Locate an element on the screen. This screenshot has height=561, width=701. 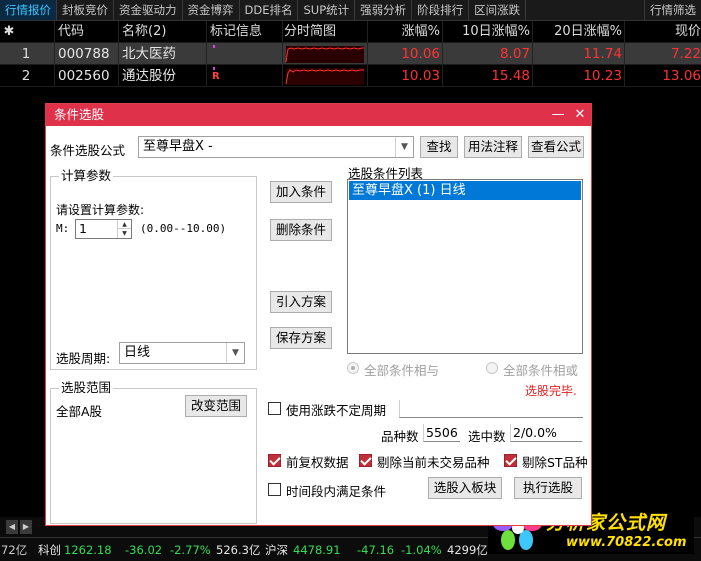
status-index-name-2: 沪深 is located at coordinates (276, 550).